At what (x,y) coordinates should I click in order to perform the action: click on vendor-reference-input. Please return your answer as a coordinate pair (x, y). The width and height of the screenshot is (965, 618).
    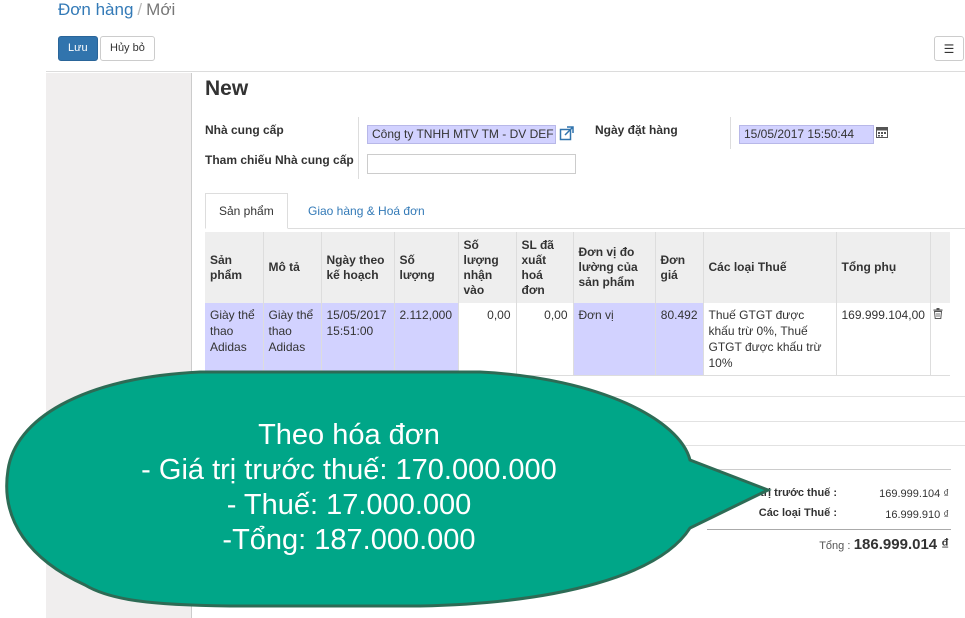
    Looking at the image, I should click on (471, 164).